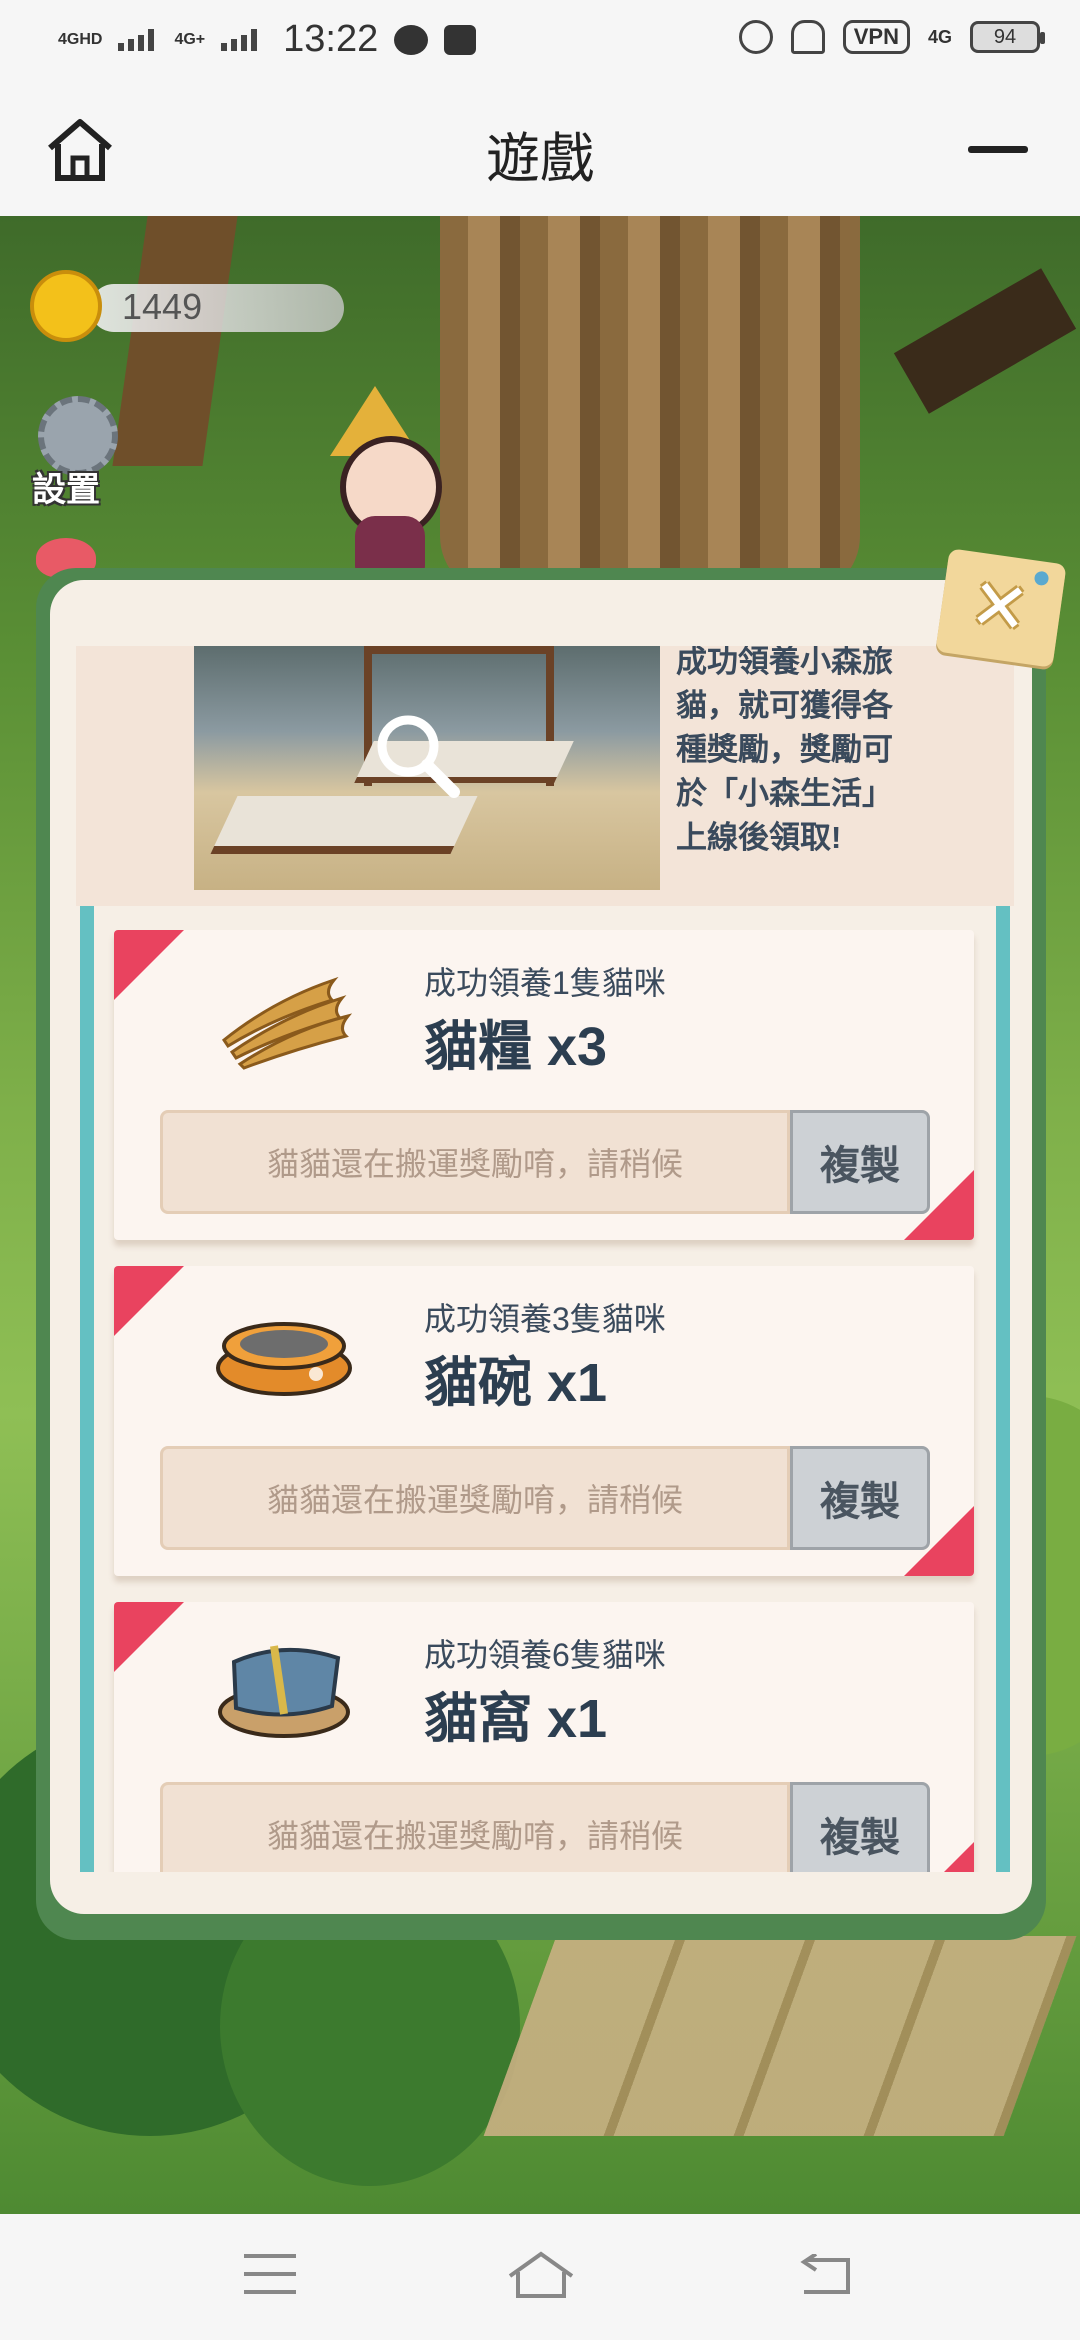  I want to click on cat-bed-icon, so click(284, 1691).